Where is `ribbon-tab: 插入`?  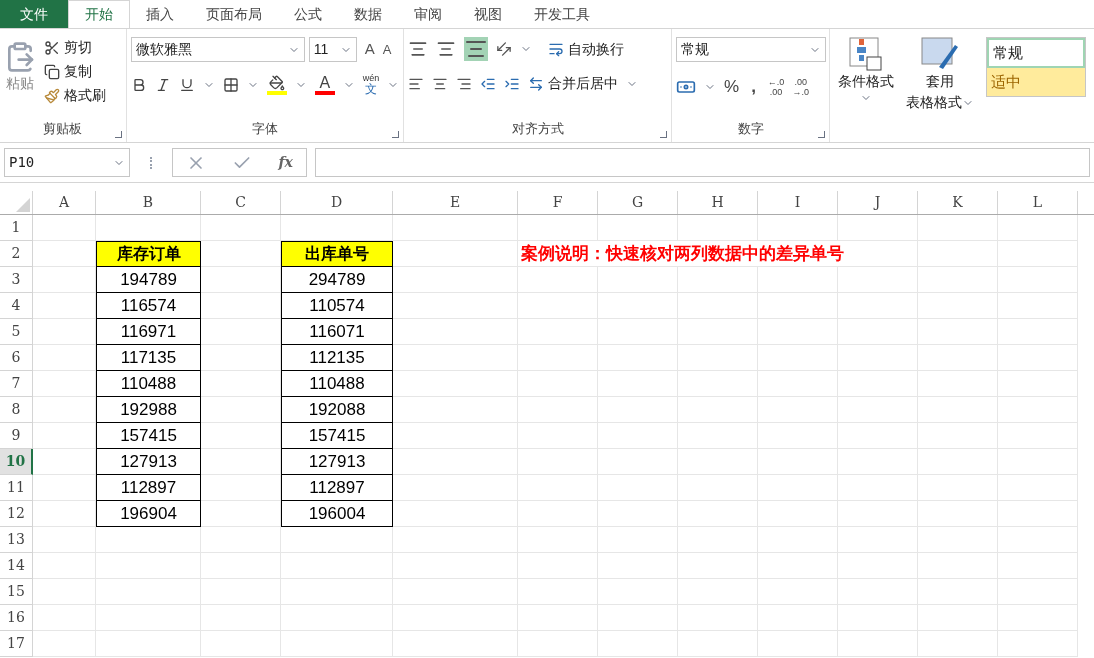 ribbon-tab: 插入 is located at coordinates (160, 14).